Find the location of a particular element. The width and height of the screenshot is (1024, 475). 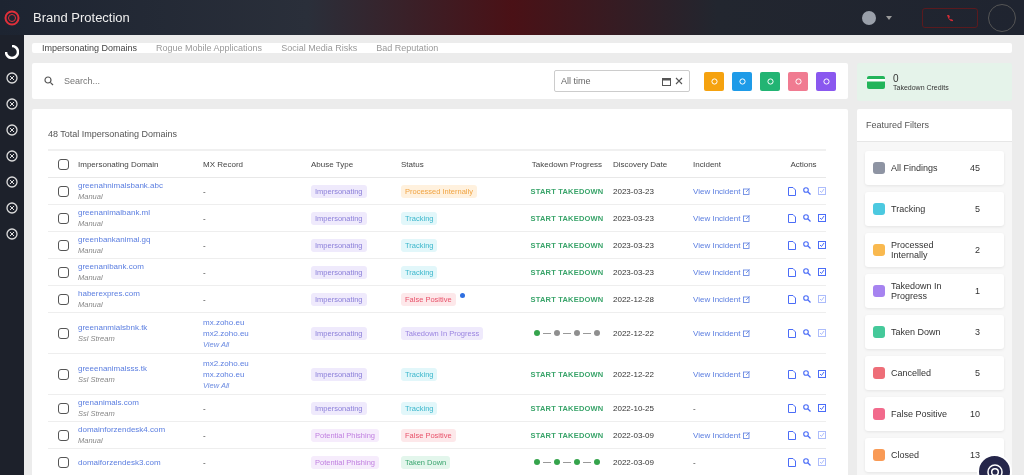

info-icon is located at coordinates (462, 295).